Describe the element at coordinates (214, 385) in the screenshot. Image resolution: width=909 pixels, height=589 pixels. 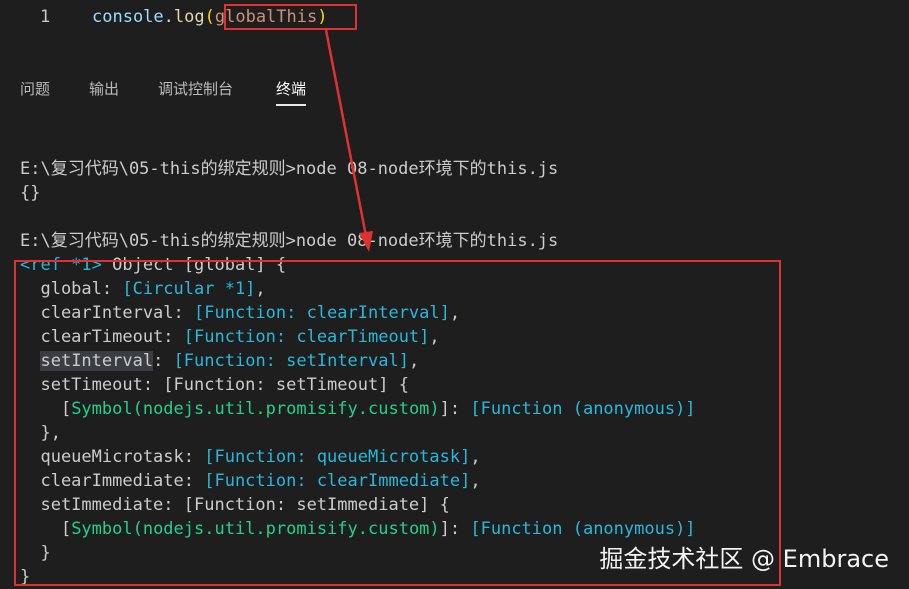
I see `output-settimeout-line: setTimeout: [Function: setTimeout] {` at that location.